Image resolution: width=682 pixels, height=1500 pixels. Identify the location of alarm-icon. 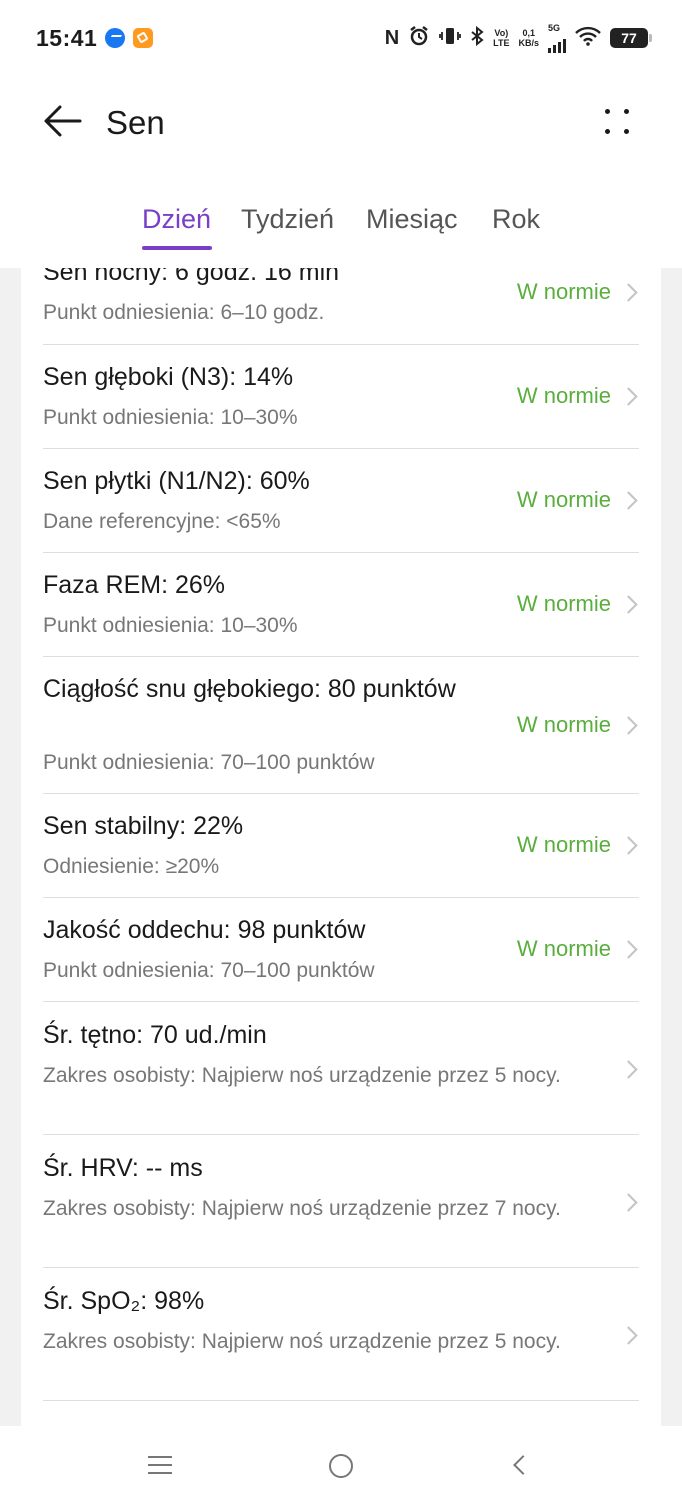
(419, 38).